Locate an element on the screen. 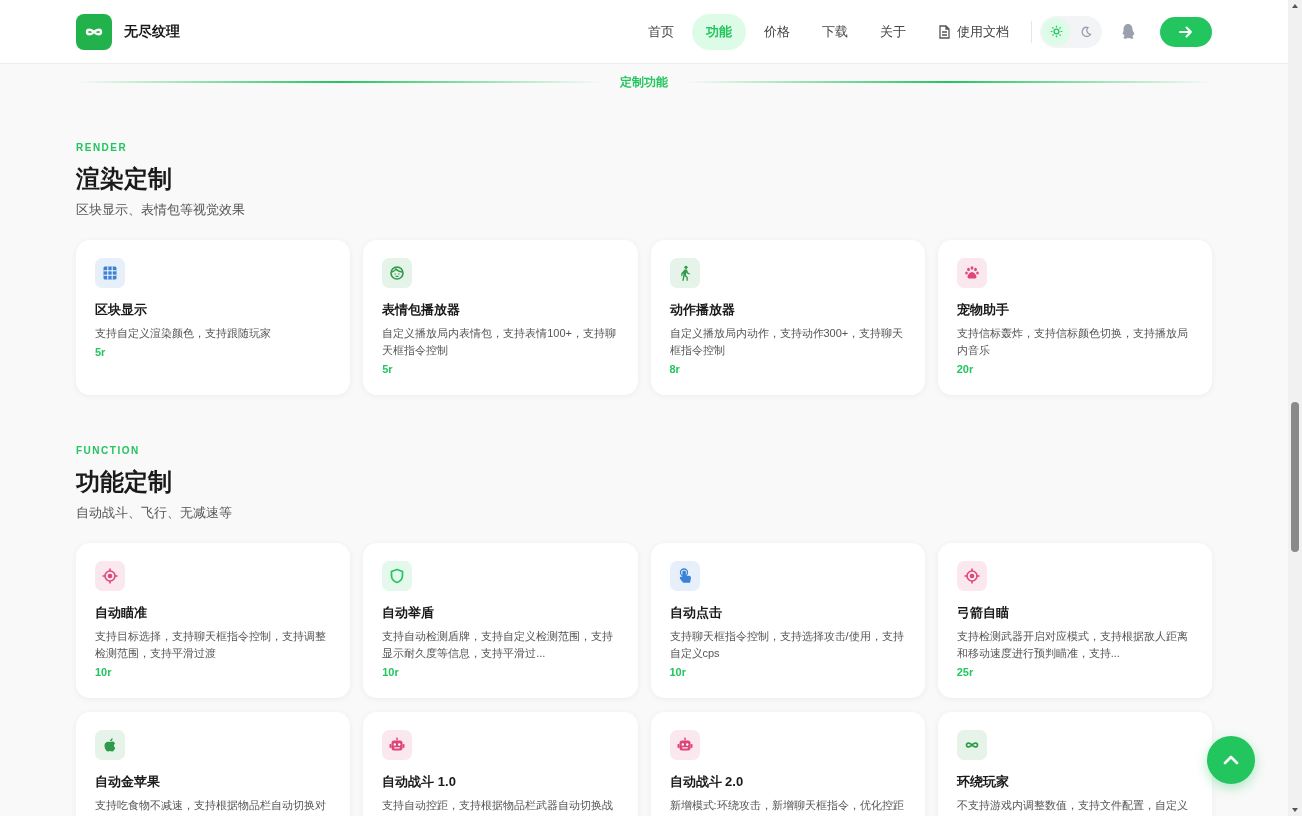  card-title: 区块显示 is located at coordinates (121, 310).